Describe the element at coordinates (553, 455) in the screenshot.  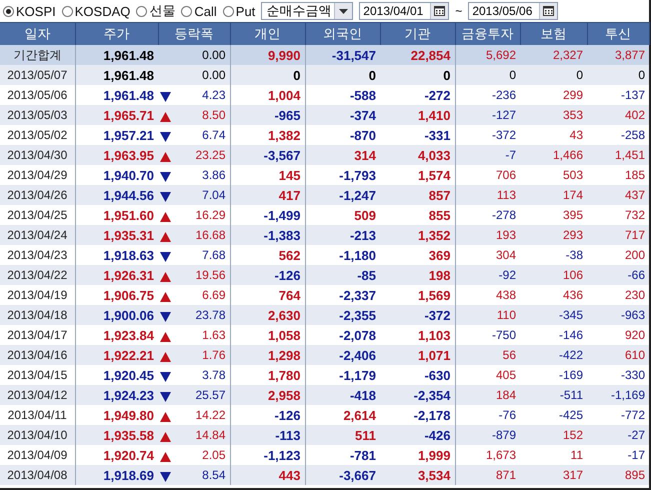
I see `flow-cell: 11` at that location.